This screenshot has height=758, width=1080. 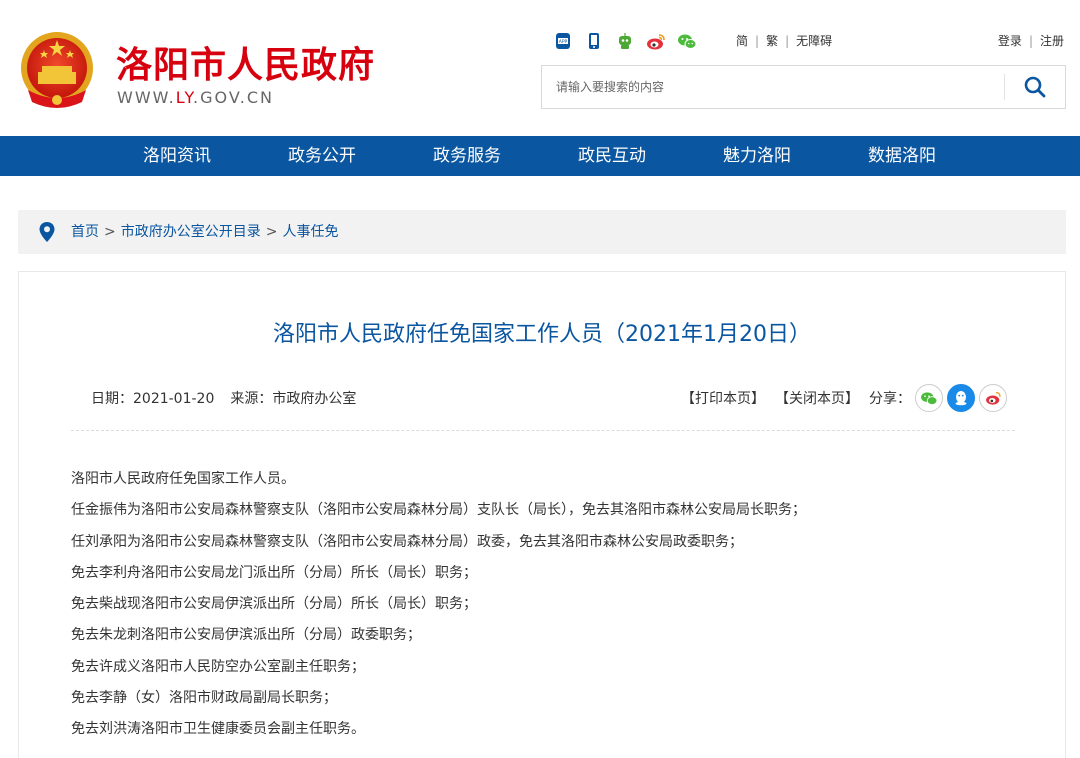 I want to click on content-paragraph: 免去李静（女）洛阳市财政局副局长职务；, so click(x=204, y=698).